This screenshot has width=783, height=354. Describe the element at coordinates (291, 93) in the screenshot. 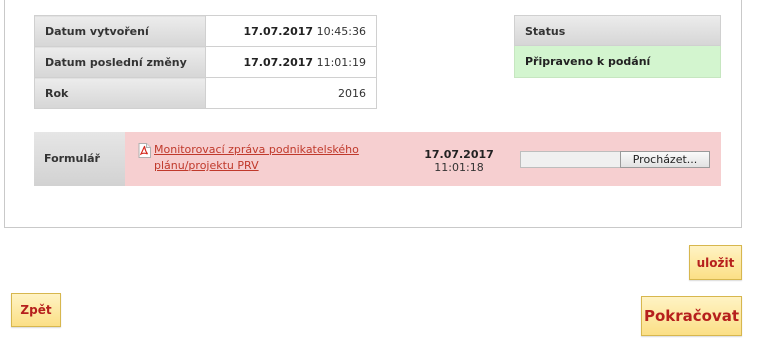

I see `year-value: 2016` at that location.